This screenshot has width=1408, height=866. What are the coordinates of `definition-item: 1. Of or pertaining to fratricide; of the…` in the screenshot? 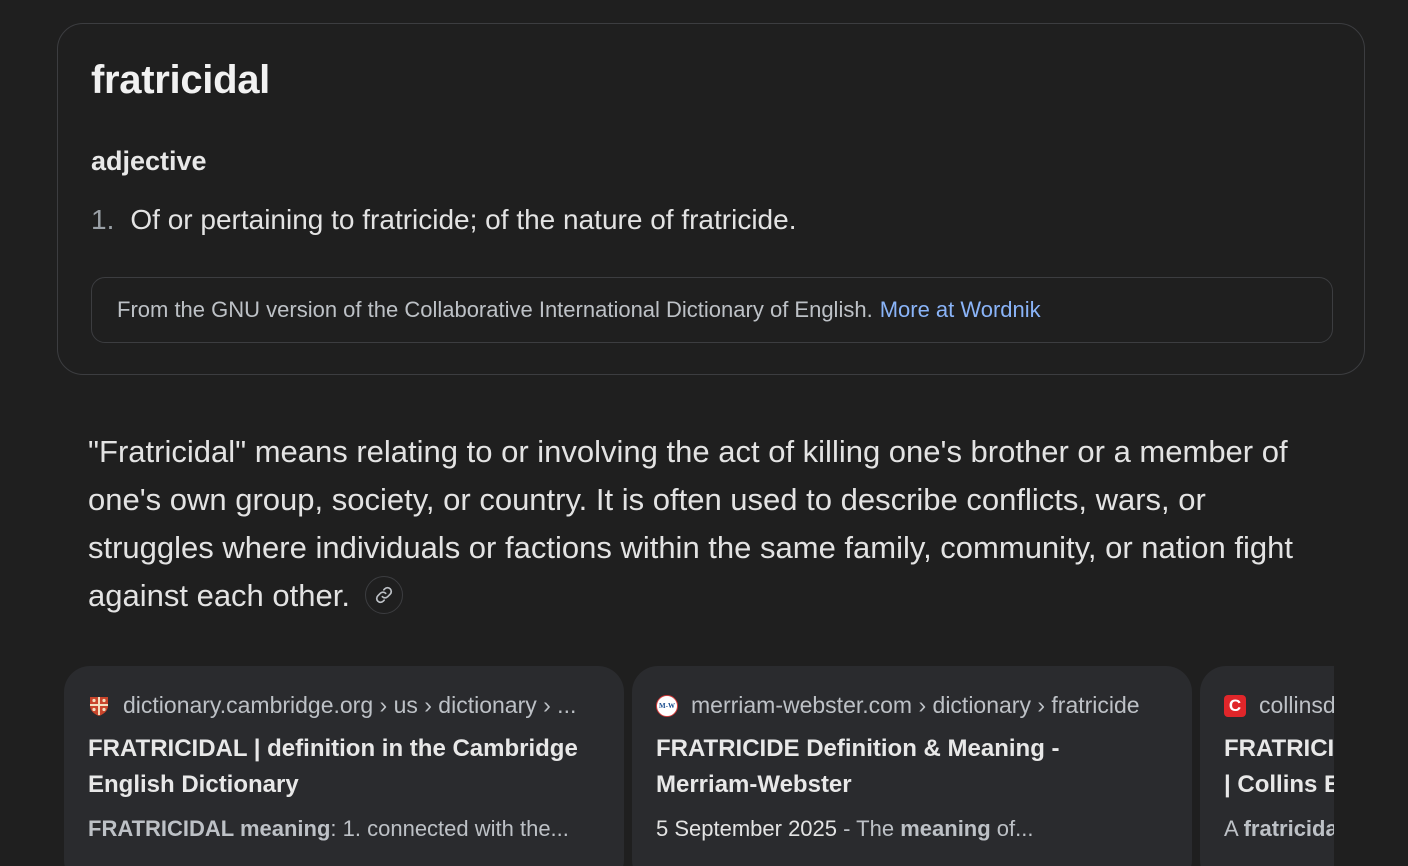 It's located at (443, 220).